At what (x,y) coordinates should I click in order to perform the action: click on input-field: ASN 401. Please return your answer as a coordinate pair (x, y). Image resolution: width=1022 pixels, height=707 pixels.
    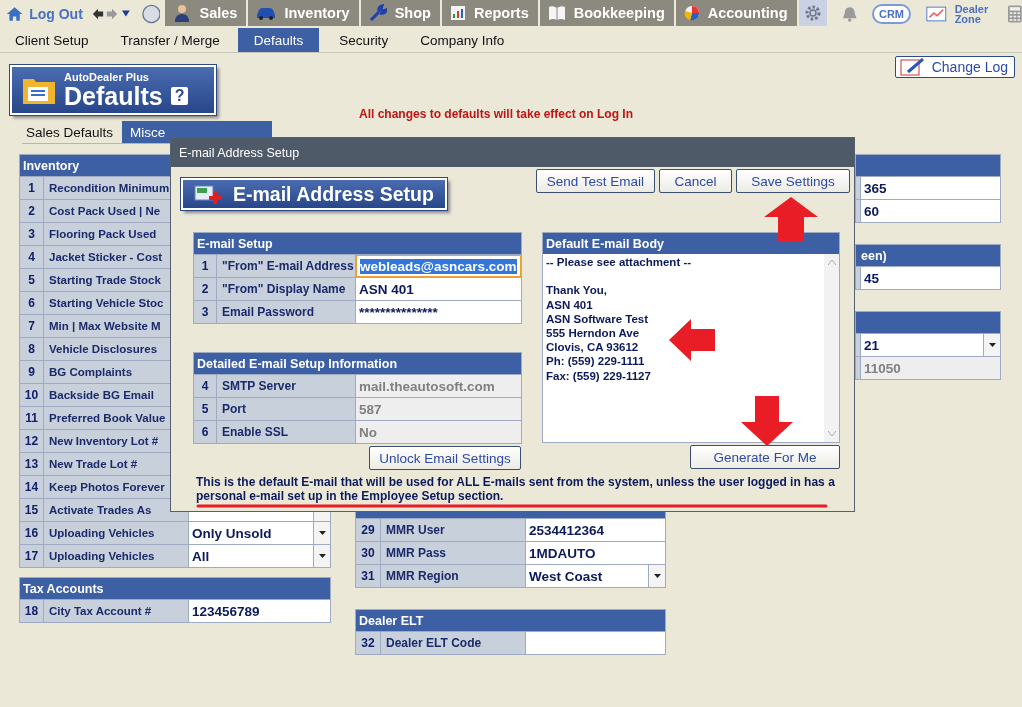
    Looking at the image, I should click on (438, 289).